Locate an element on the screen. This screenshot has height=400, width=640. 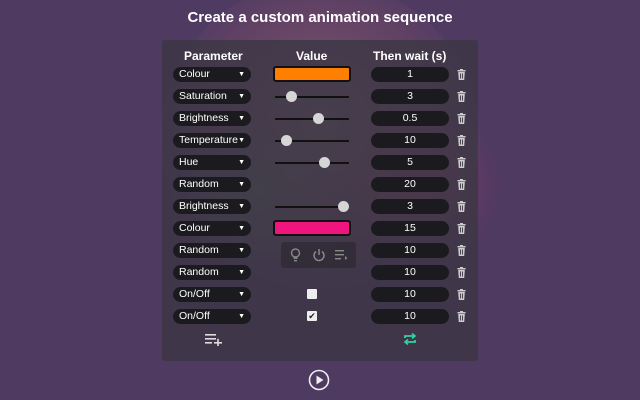
parameter-select: Temperature ▼ is located at coordinates (212, 140).